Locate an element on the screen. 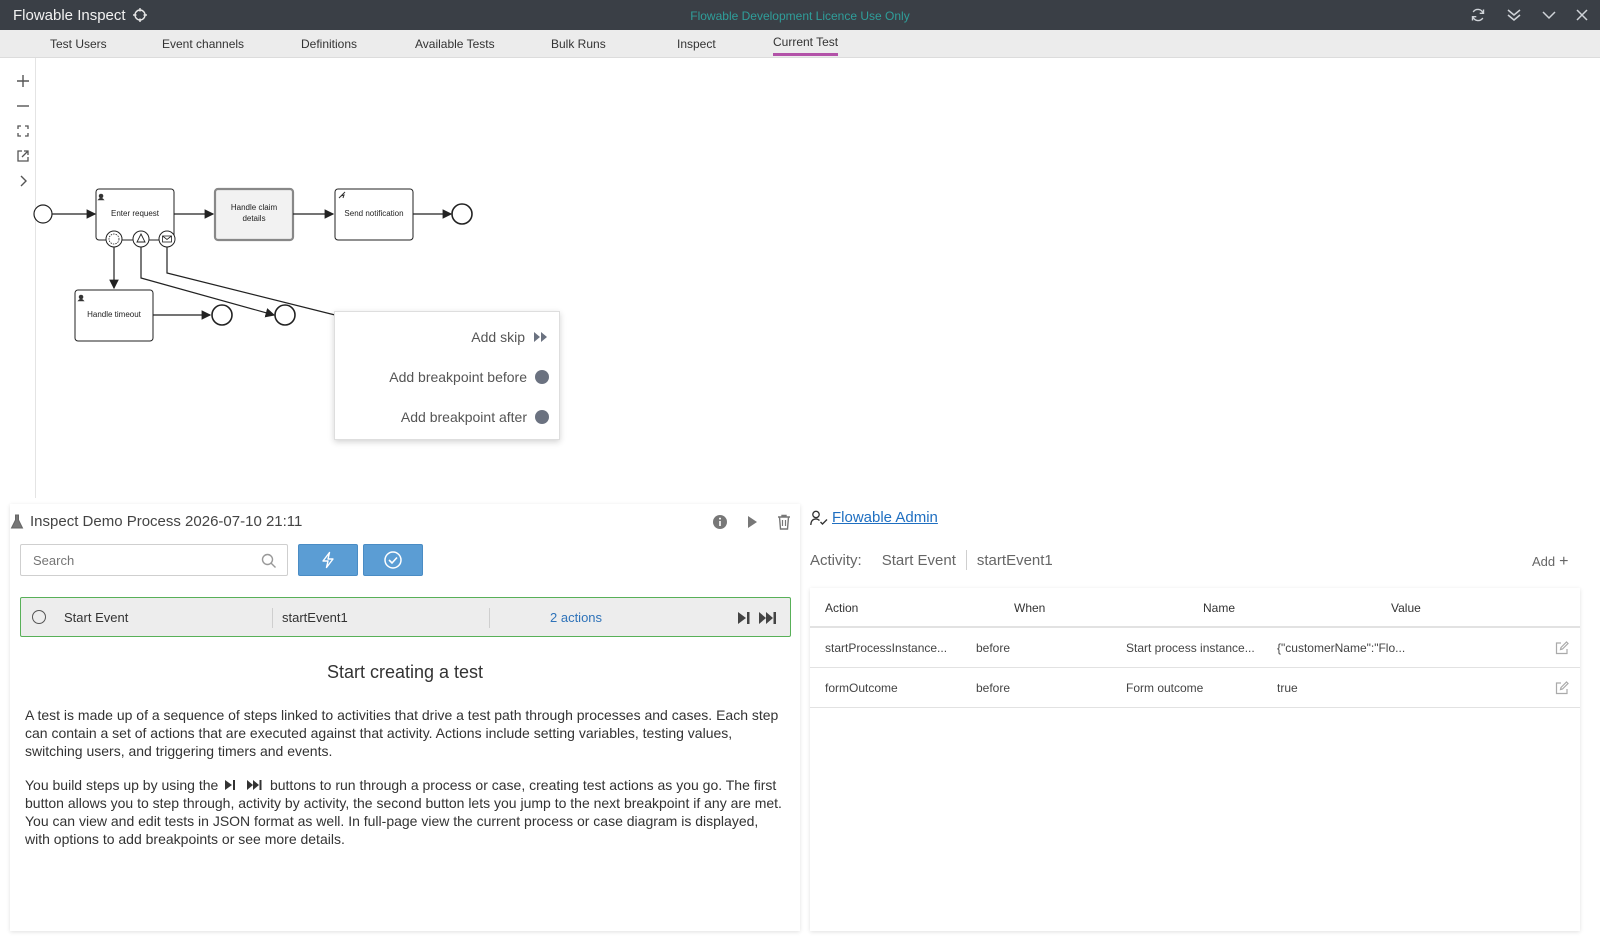 The height and width of the screenshot is (950, 1600). table-row: formOutcome before Form outcome true is located at coordinates (1195, 688).